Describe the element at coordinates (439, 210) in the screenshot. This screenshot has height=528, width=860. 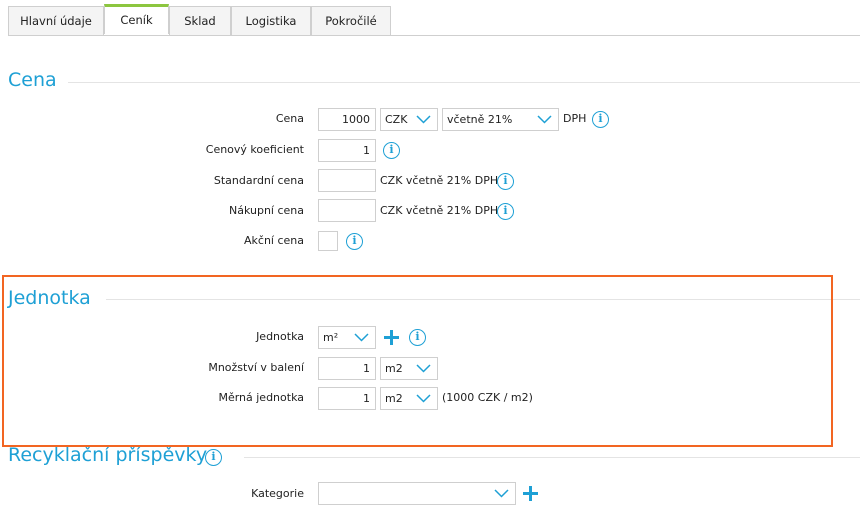
I see `purchase-price-suffix: CZK včetně 21% DPH` at that location.